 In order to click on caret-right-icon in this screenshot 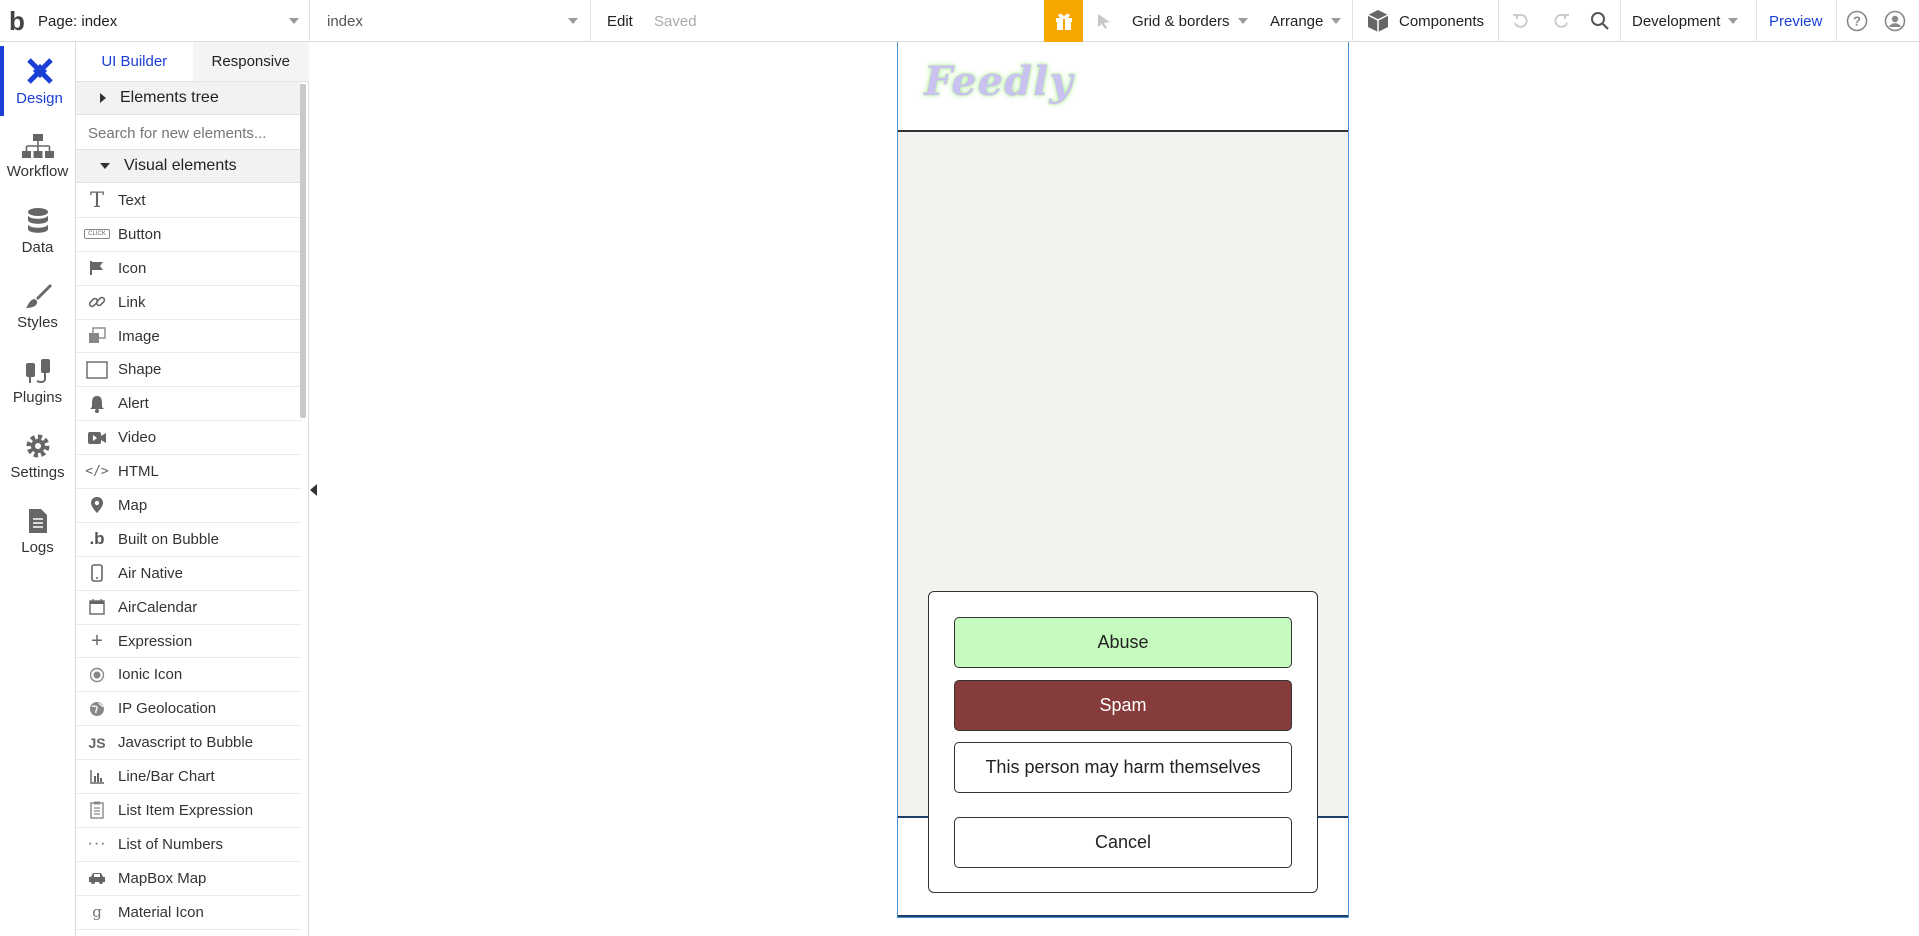, I will do `click(103, 98)`.